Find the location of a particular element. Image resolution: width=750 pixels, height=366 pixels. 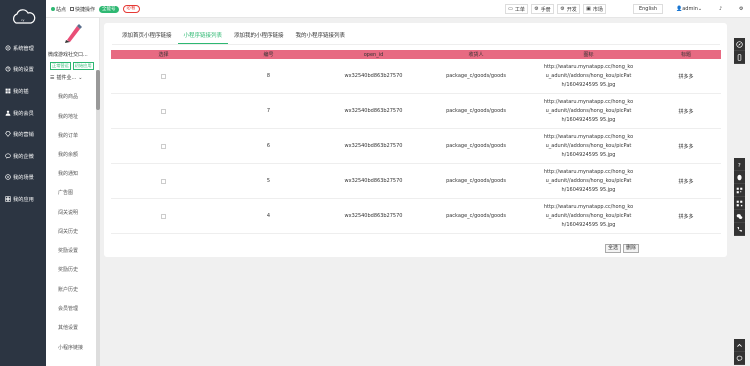

icon-url-line: u_adunit//addons/hong_kou/picPat is located at coordinates (588, 215).